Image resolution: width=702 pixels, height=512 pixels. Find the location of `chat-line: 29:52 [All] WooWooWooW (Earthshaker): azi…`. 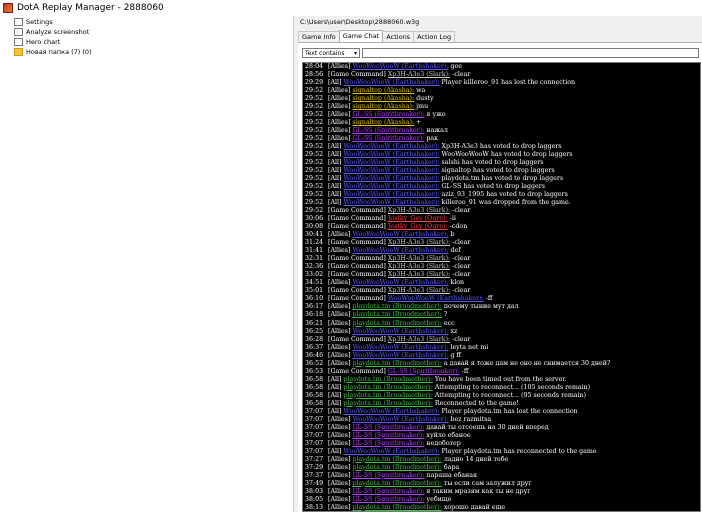

chat-line: 29:52 [All] WooWooWooW (Earthshaker): azi… is located at coordinates (501, 195).